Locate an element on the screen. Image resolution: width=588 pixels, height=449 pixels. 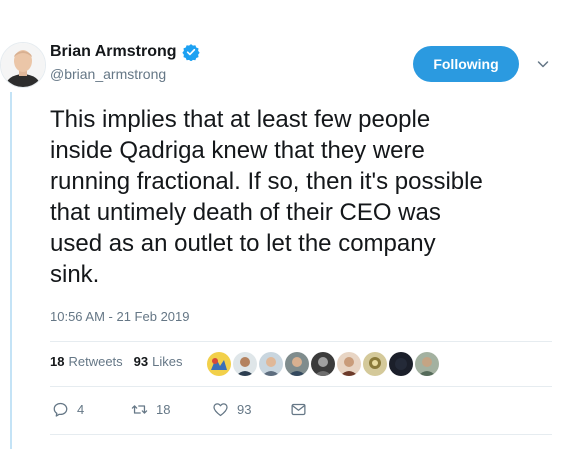
envelope-icon is located at coordinates (298, 409).